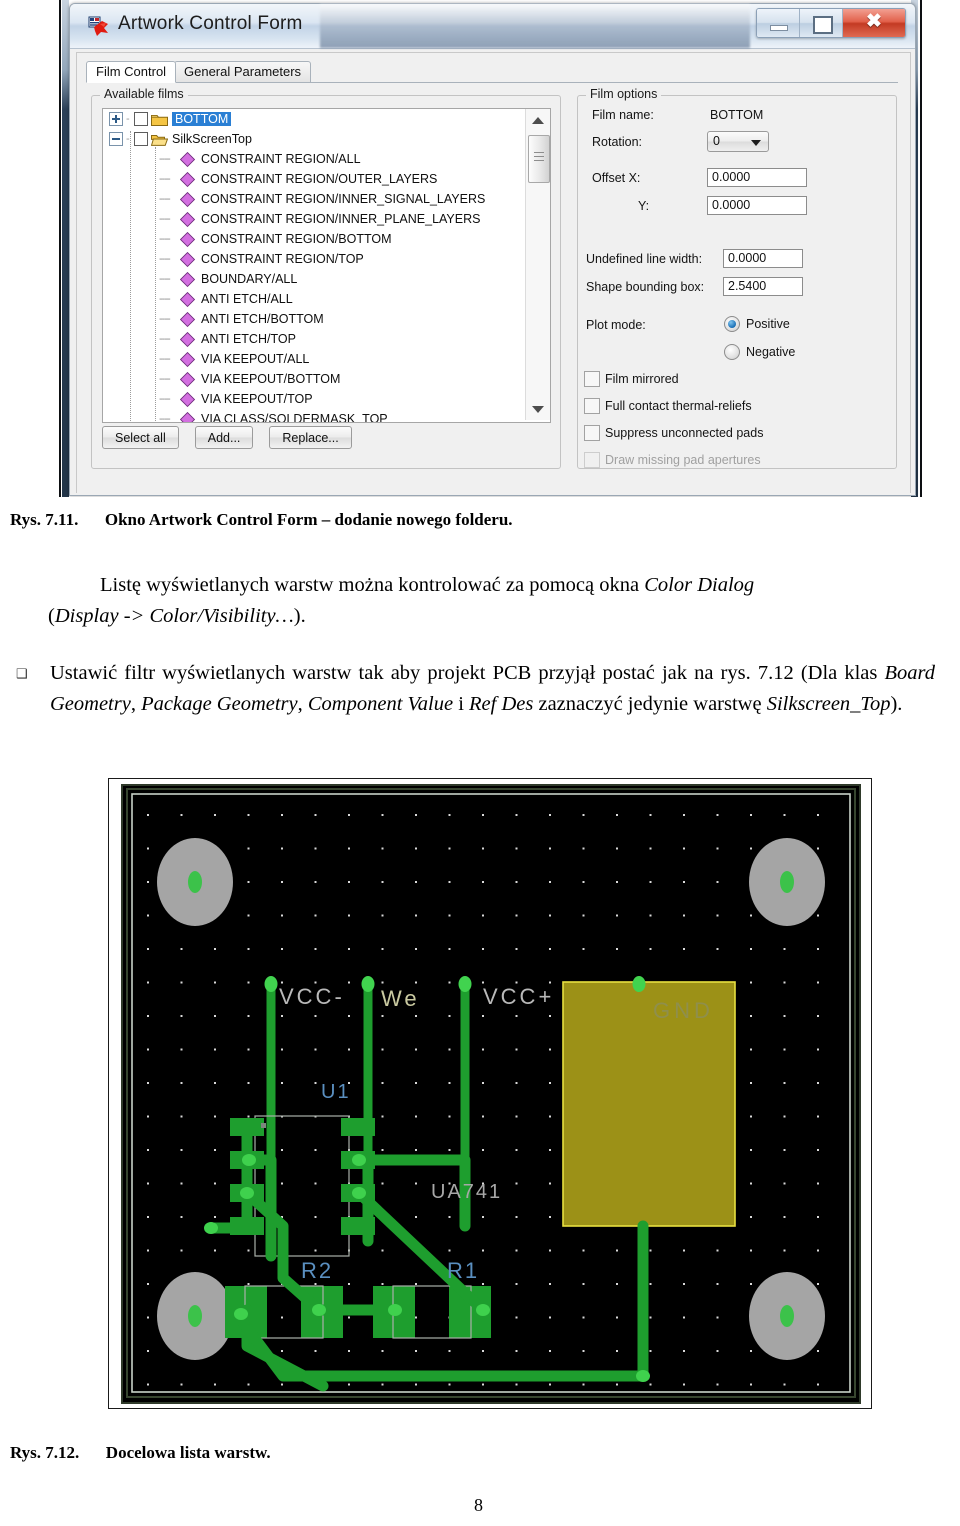 Image resolution: width=960 pixels, height=1526 pixels. What do you see at coordinates (313, 259) in the screenshot?
I see `tree-leaf: ---- CONSTRAINT REGION/TOP` at bounding box center [313, 259].